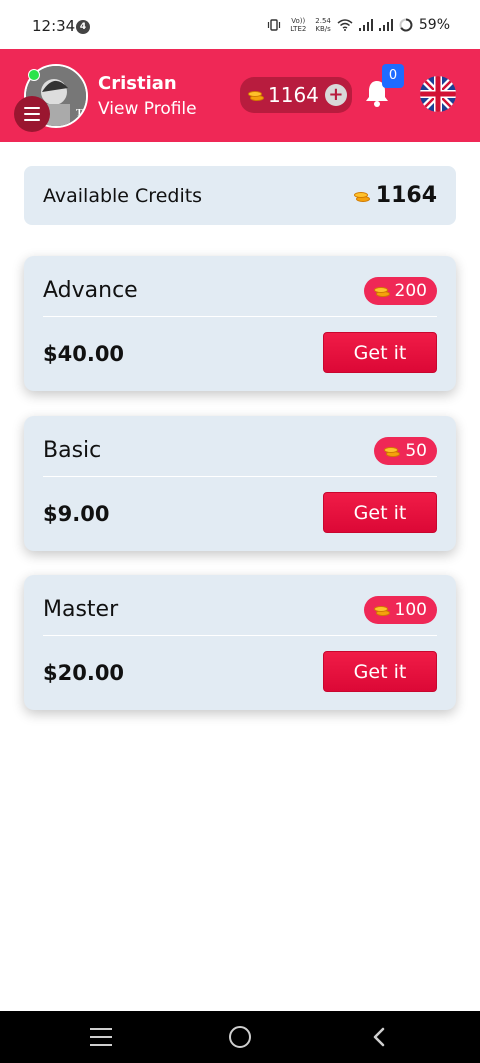 The height and width of the screenshot is (1063, 480). What do you see at coordinates (410, 610) in the screenshot?
I see `package-credits: 100` at bounding box center [410, 610].